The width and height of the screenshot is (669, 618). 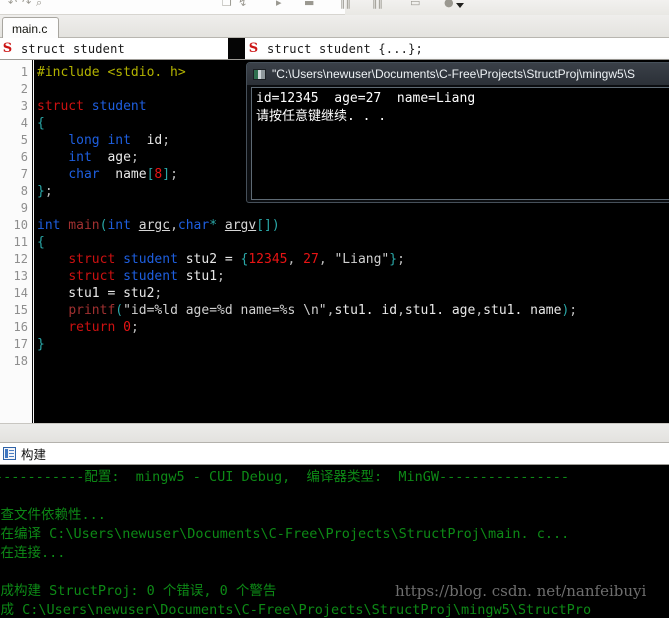 I want to click on watch-list-icon: ‖‖, so click(x=377, y=4).